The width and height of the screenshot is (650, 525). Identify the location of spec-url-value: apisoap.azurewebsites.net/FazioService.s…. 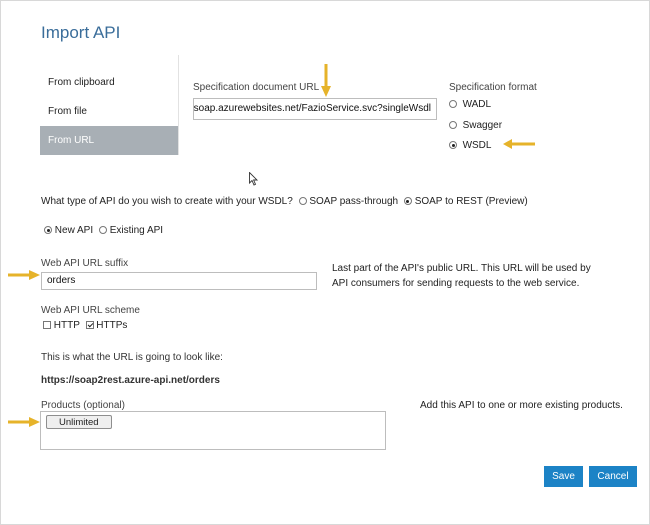
(312, 108).